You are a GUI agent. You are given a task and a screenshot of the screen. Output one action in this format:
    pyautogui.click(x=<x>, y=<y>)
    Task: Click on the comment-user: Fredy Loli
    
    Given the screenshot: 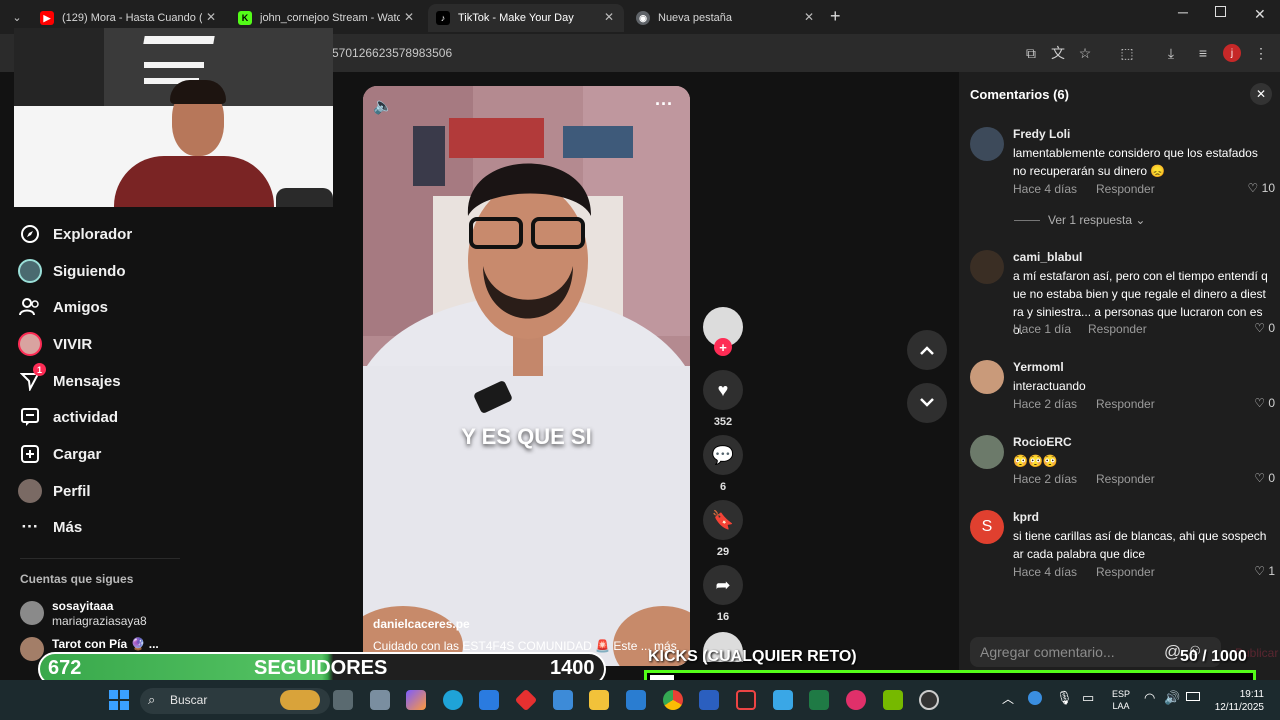 What is the action you would take?
    pyautogui.click(x=1041, y=134)
    